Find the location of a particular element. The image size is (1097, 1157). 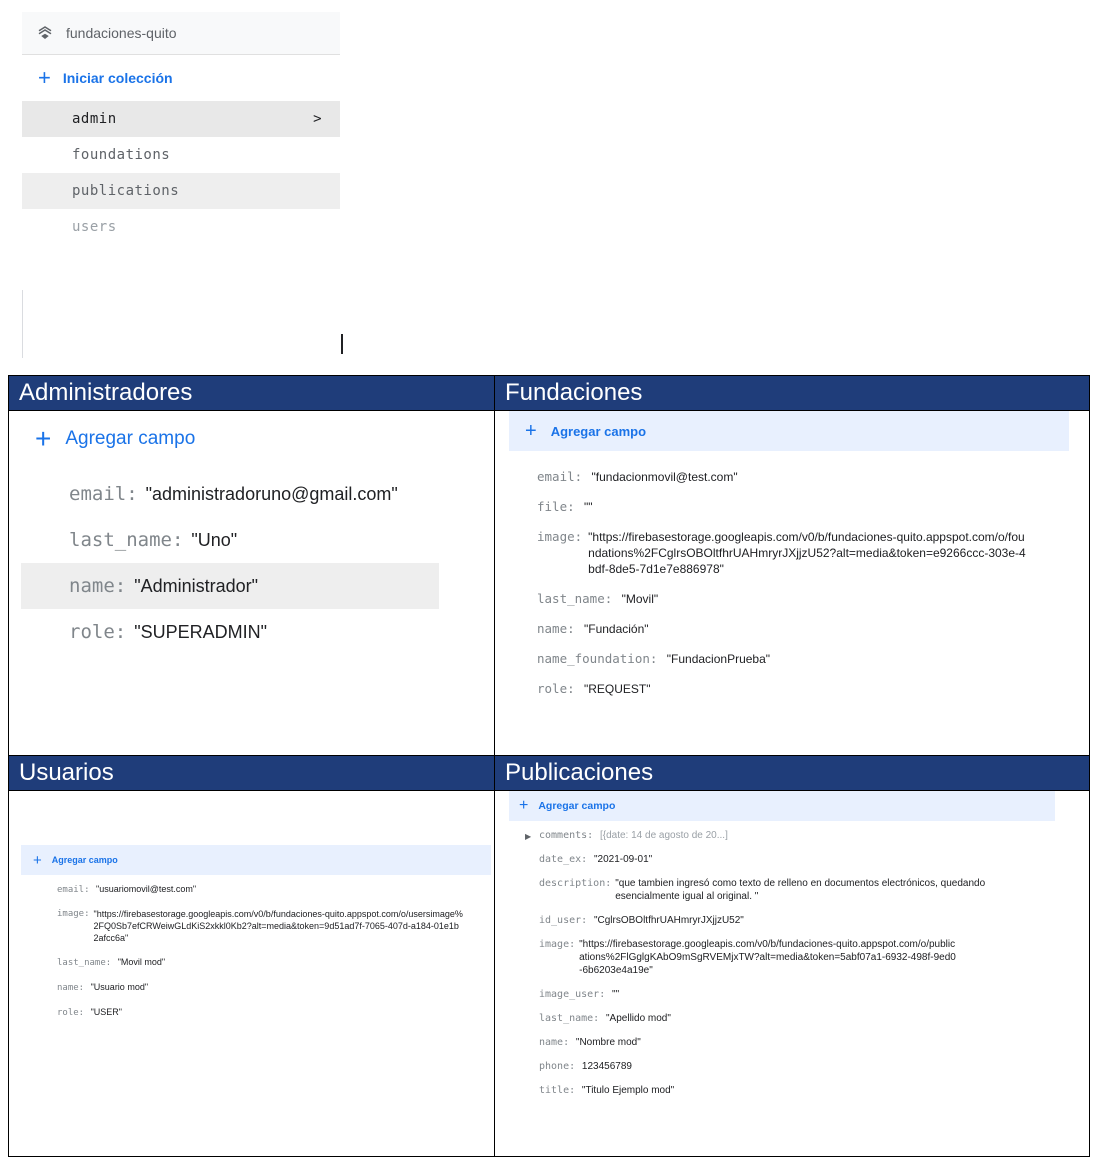

field-key: phone: is located at coordinates (557, 1066).